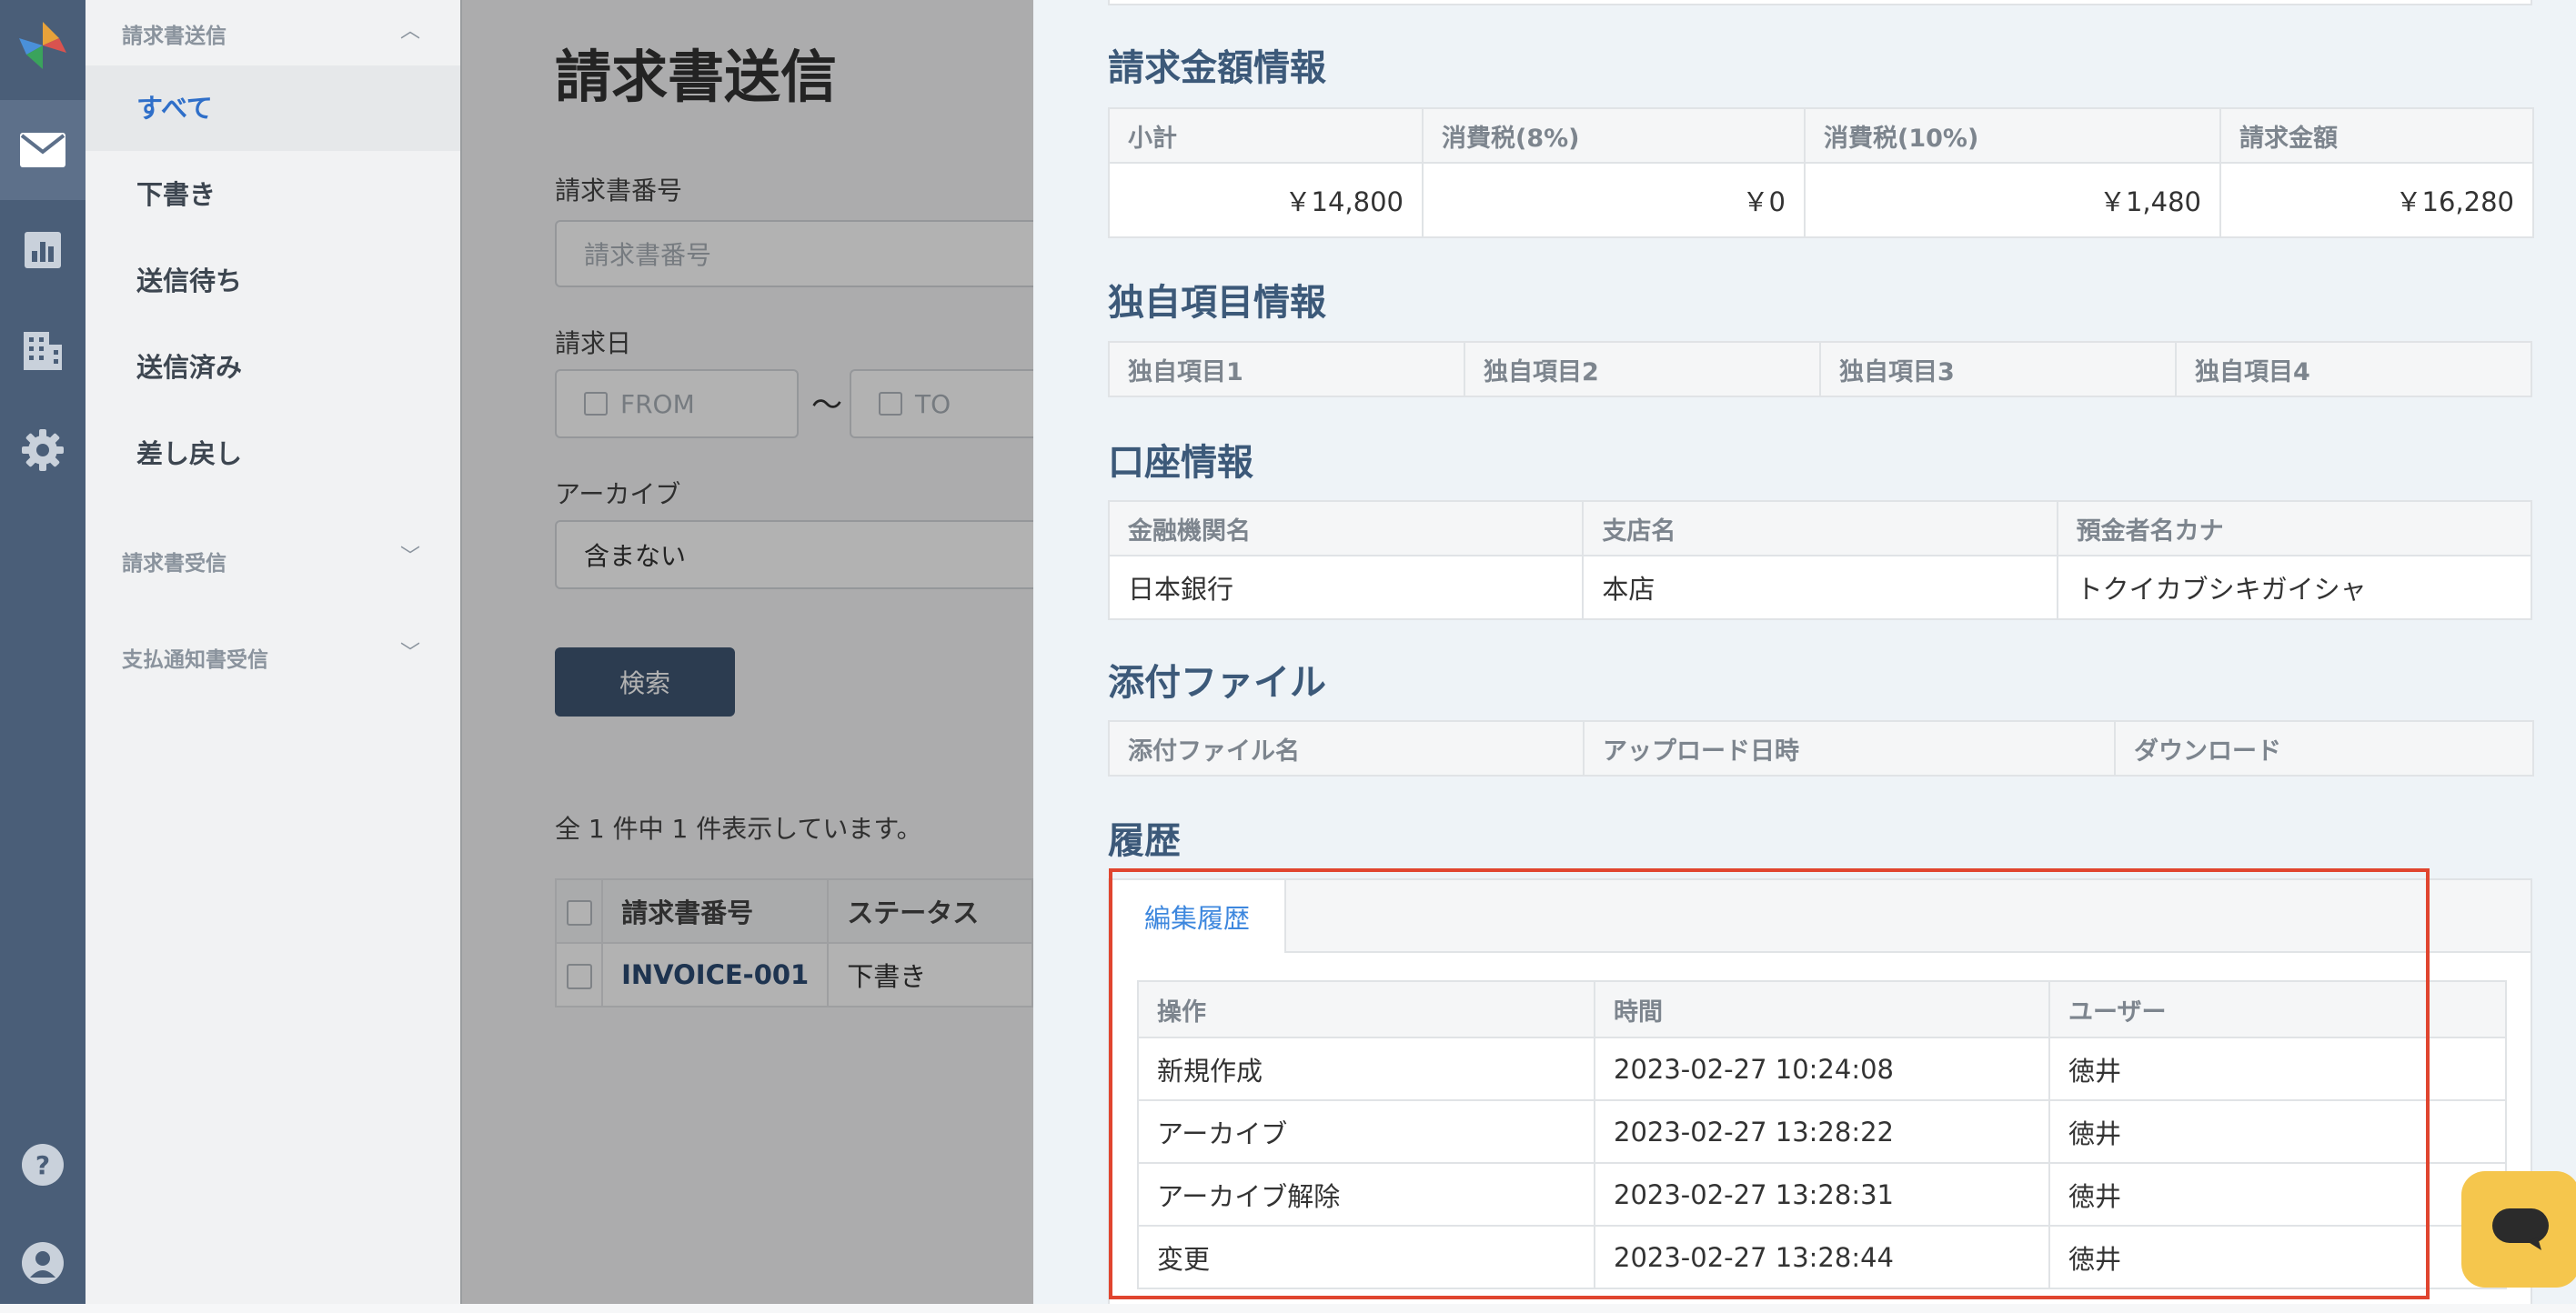  Describe the element at coordinates (43, 652) in the screenshot. I see `icon-rail: ?` at that location.